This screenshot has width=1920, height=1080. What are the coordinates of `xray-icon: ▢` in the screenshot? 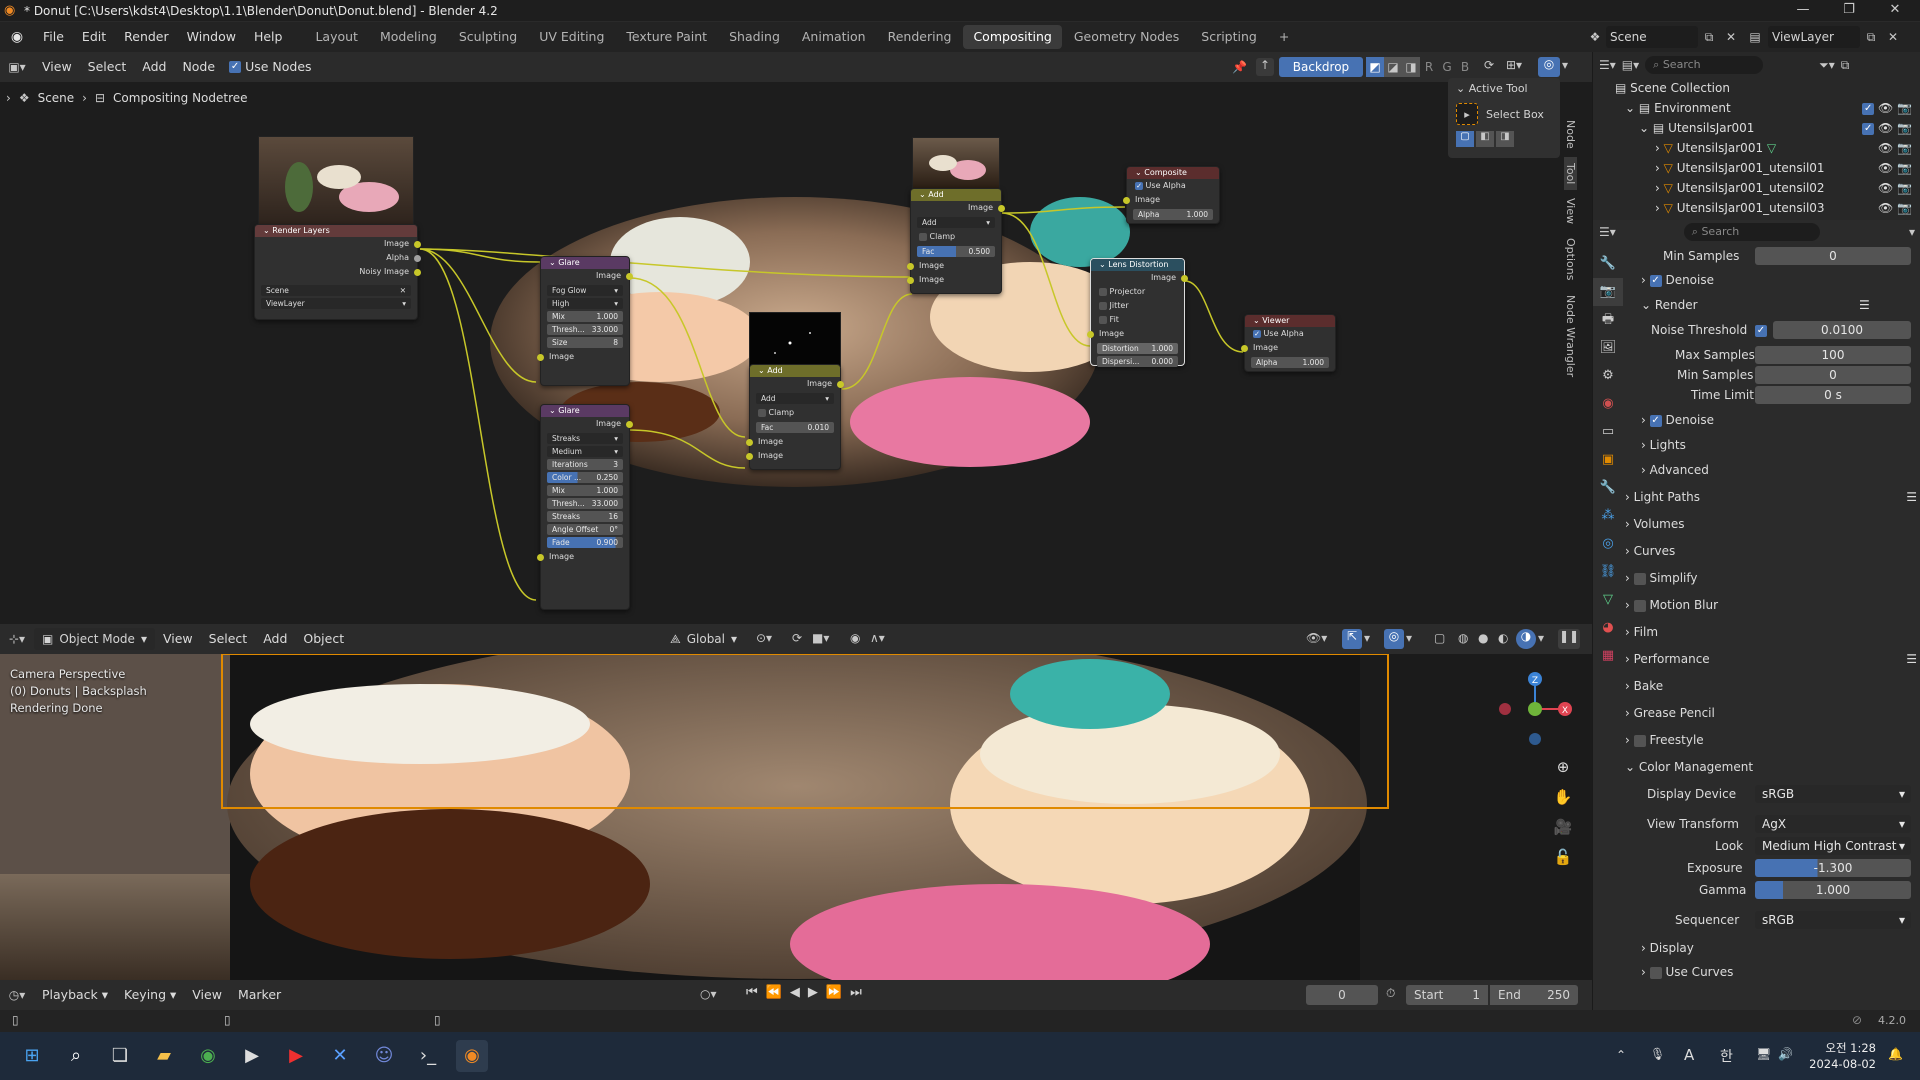 It's located at (1439, 638).